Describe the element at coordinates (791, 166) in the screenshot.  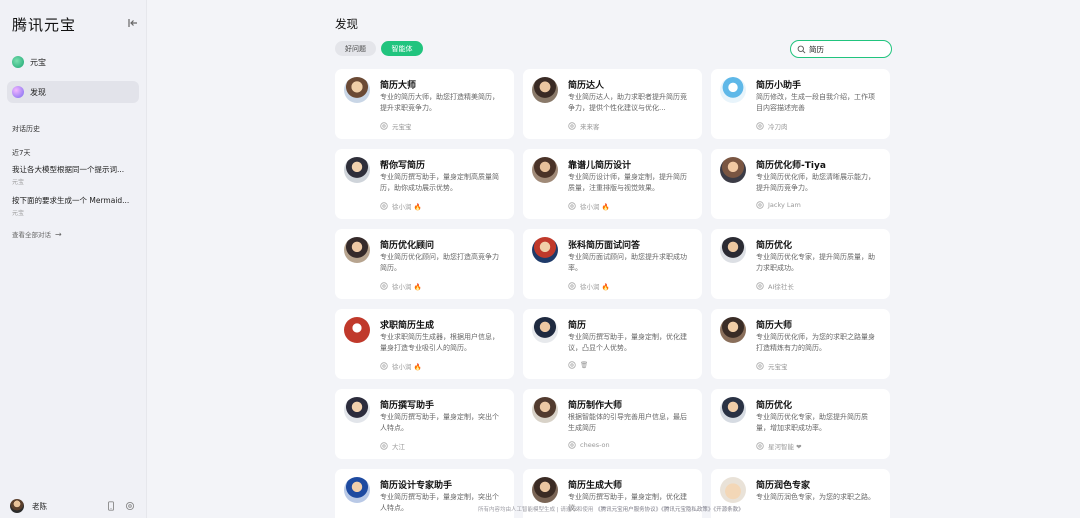
I see `agent-title: 简历优化师-Tiya` at that location.